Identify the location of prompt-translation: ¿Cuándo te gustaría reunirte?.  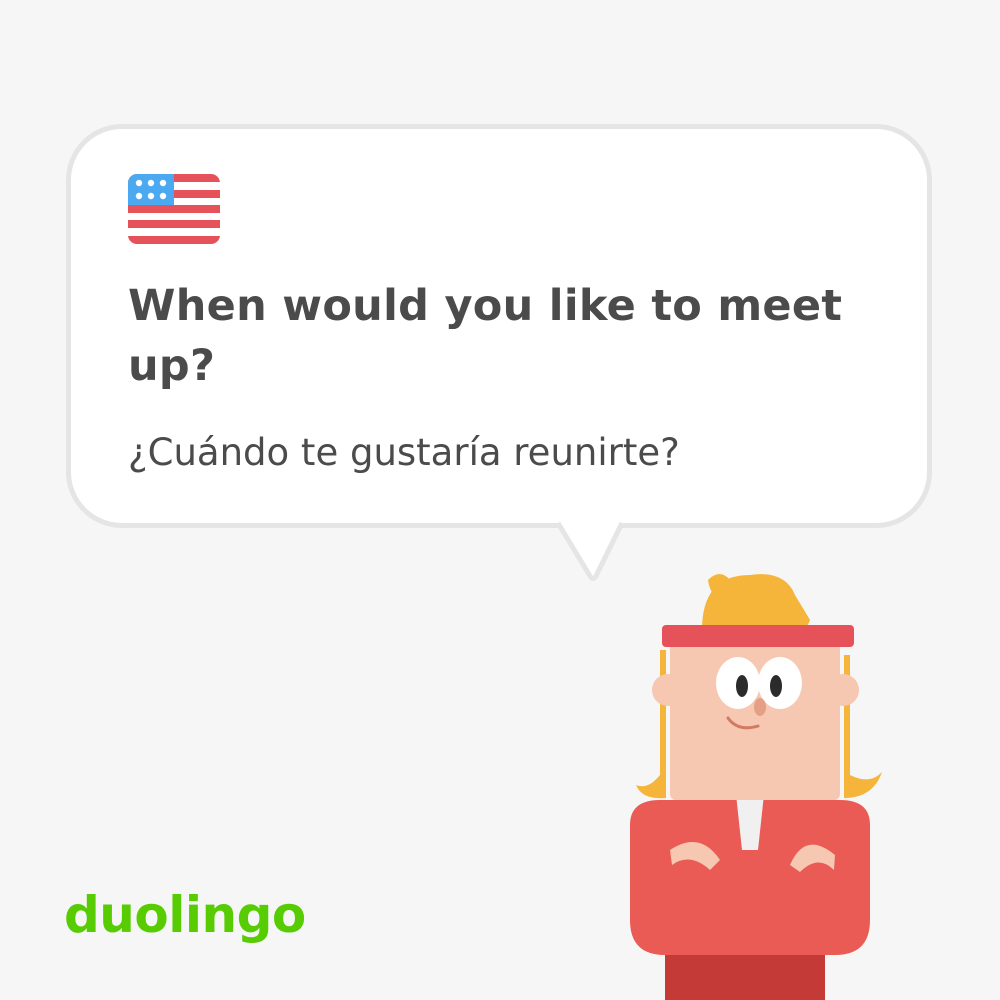
(404, 452).